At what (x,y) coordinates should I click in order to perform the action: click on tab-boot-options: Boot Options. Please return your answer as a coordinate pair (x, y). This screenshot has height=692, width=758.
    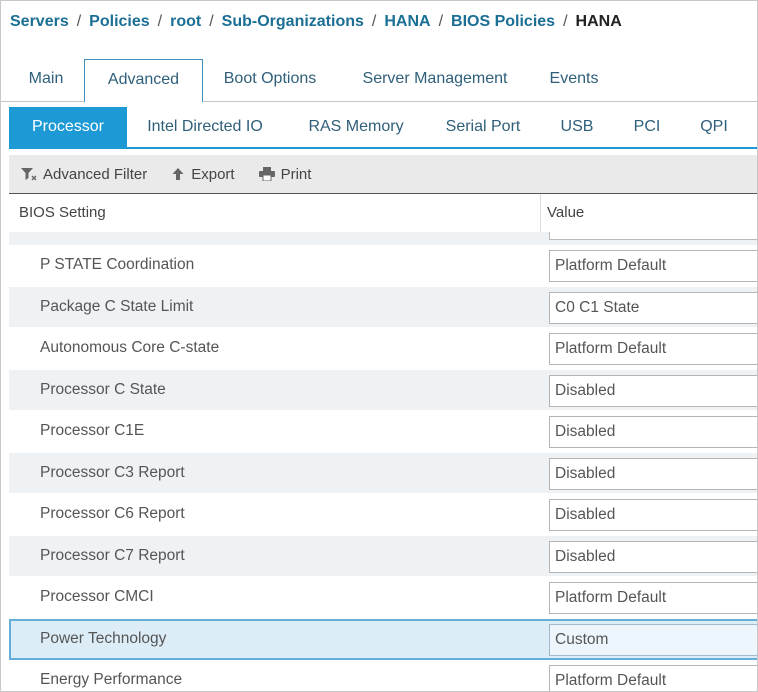
    Looking at the image, I should click on (270, 79).